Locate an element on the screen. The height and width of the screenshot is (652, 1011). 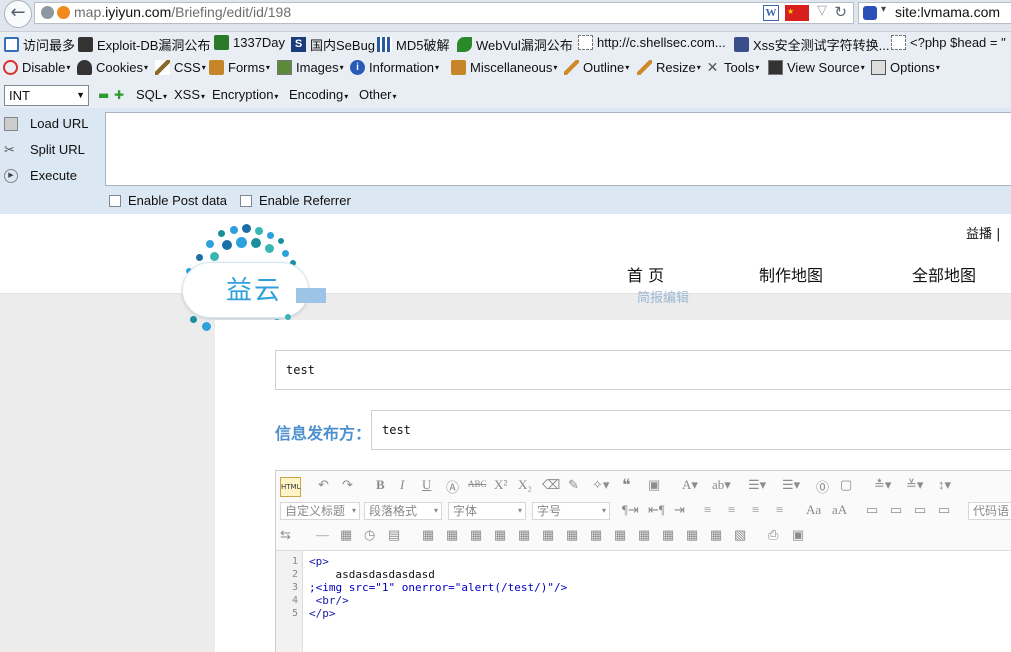
back-arrow-icon: ← is located at coordinates (18, 14).